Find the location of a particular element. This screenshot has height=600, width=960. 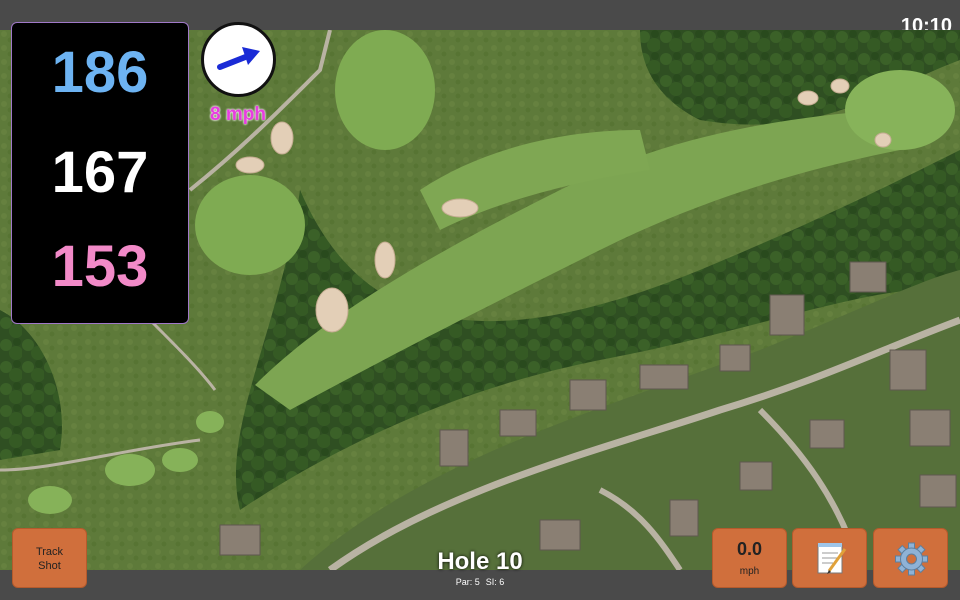

wind-direction-badge is located at coordinates (238, 59).